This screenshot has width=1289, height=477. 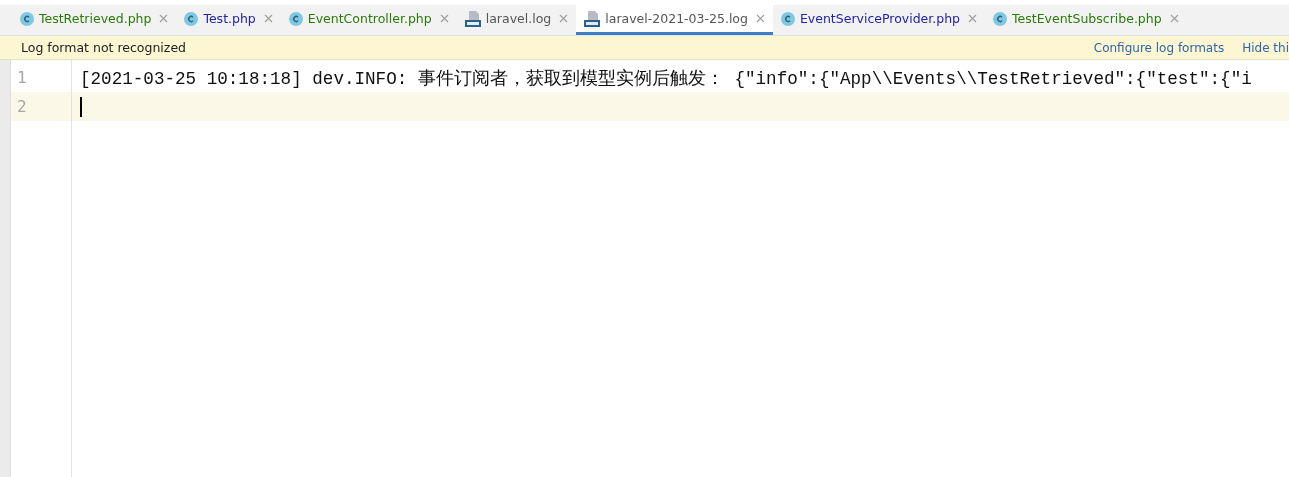 I want to click on file-tab: laravel-2021-03-25.log, so click(x=674, y=20).